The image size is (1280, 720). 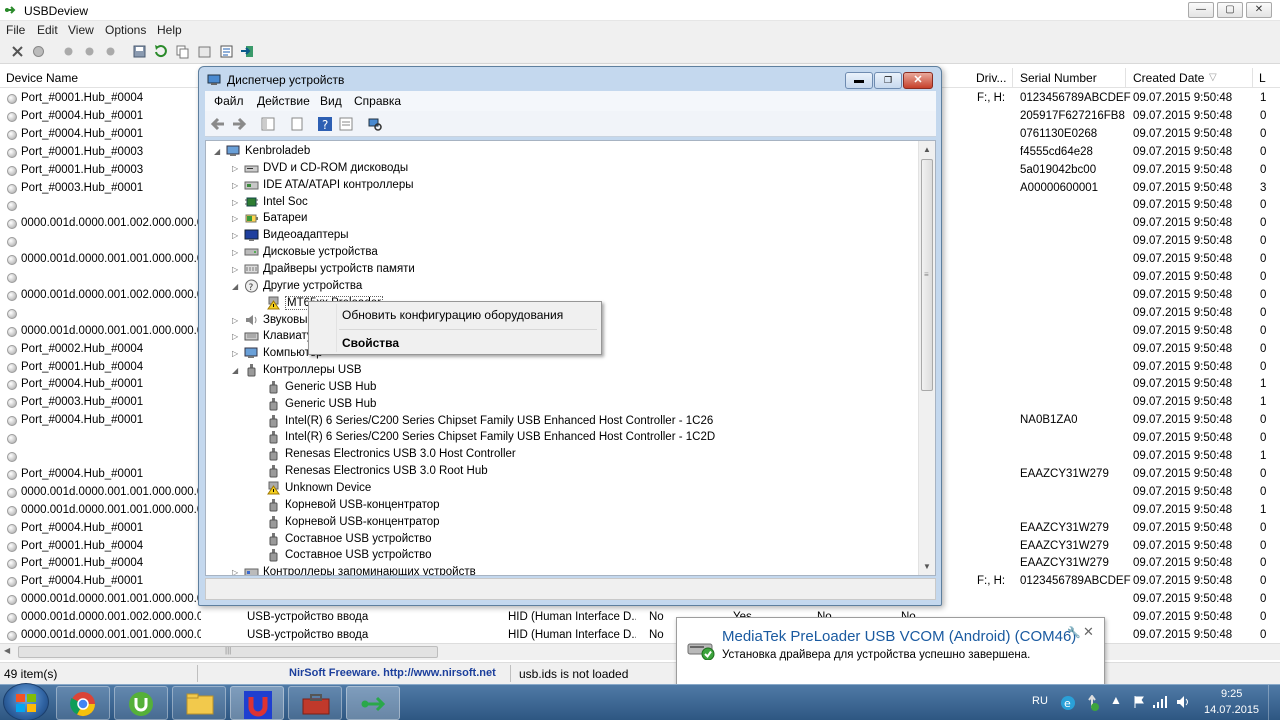 What do you see at coordinates (68, 51) in the screenshot?
I see `disable-icon` at bounding box center [68, 51].